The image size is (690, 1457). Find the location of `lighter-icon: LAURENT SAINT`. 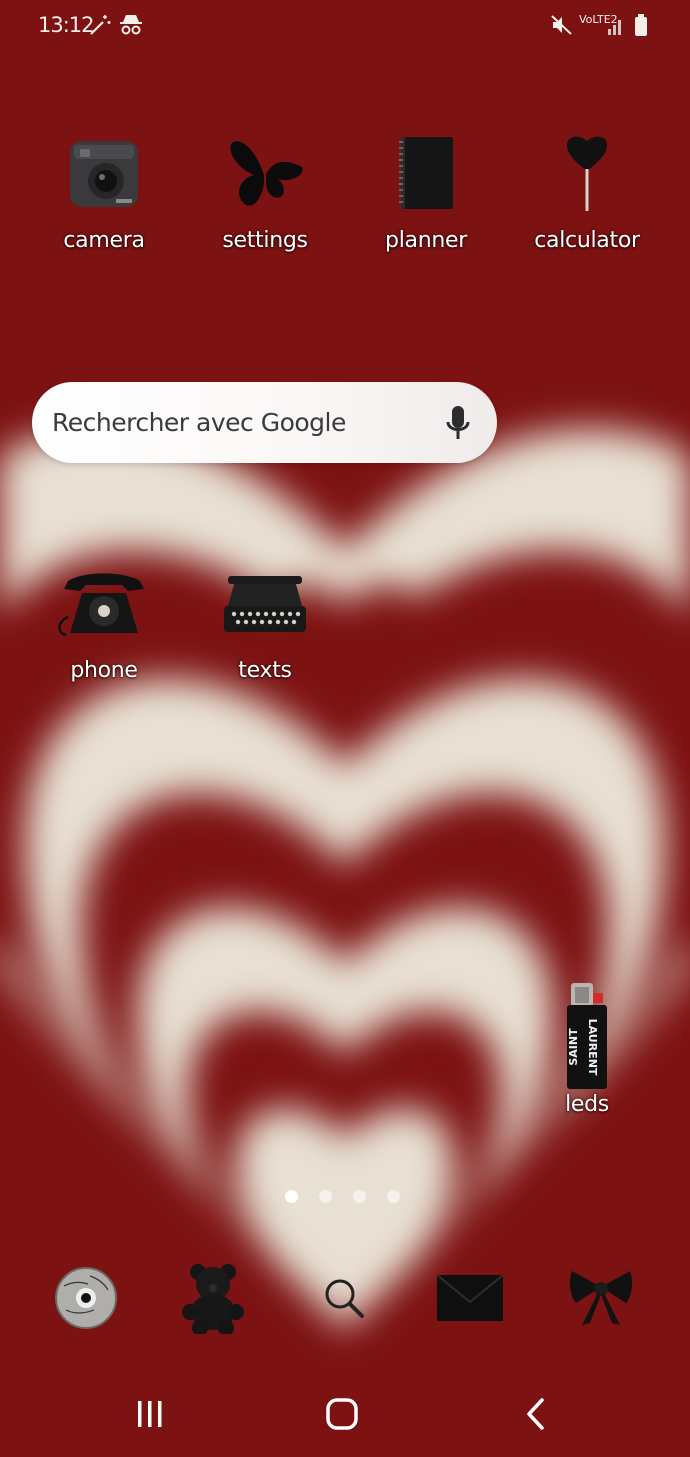

lighter-icon: LAURENT SAINT is located at coordinates (587, 1036).